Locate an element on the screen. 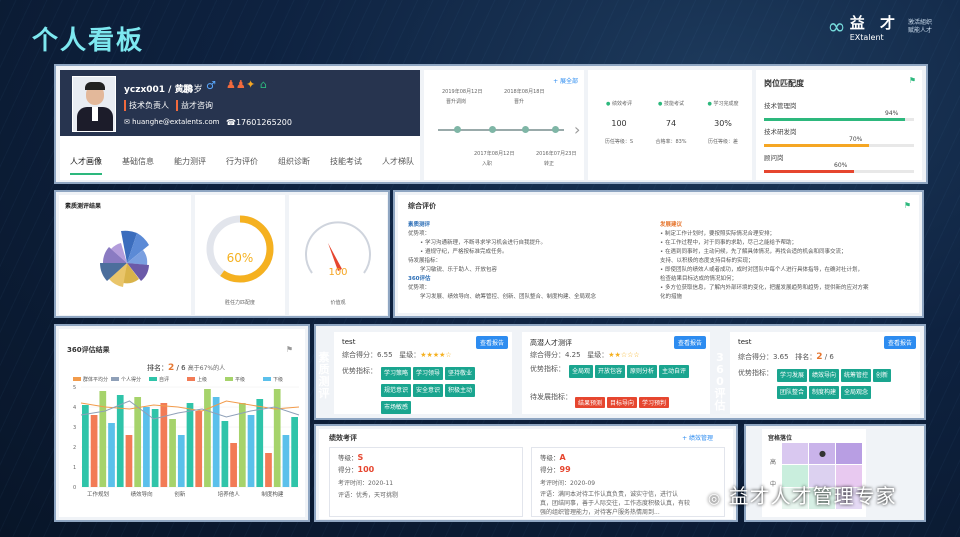  x-tick-label: 绩效导向 is located at coordinates (142, 494).